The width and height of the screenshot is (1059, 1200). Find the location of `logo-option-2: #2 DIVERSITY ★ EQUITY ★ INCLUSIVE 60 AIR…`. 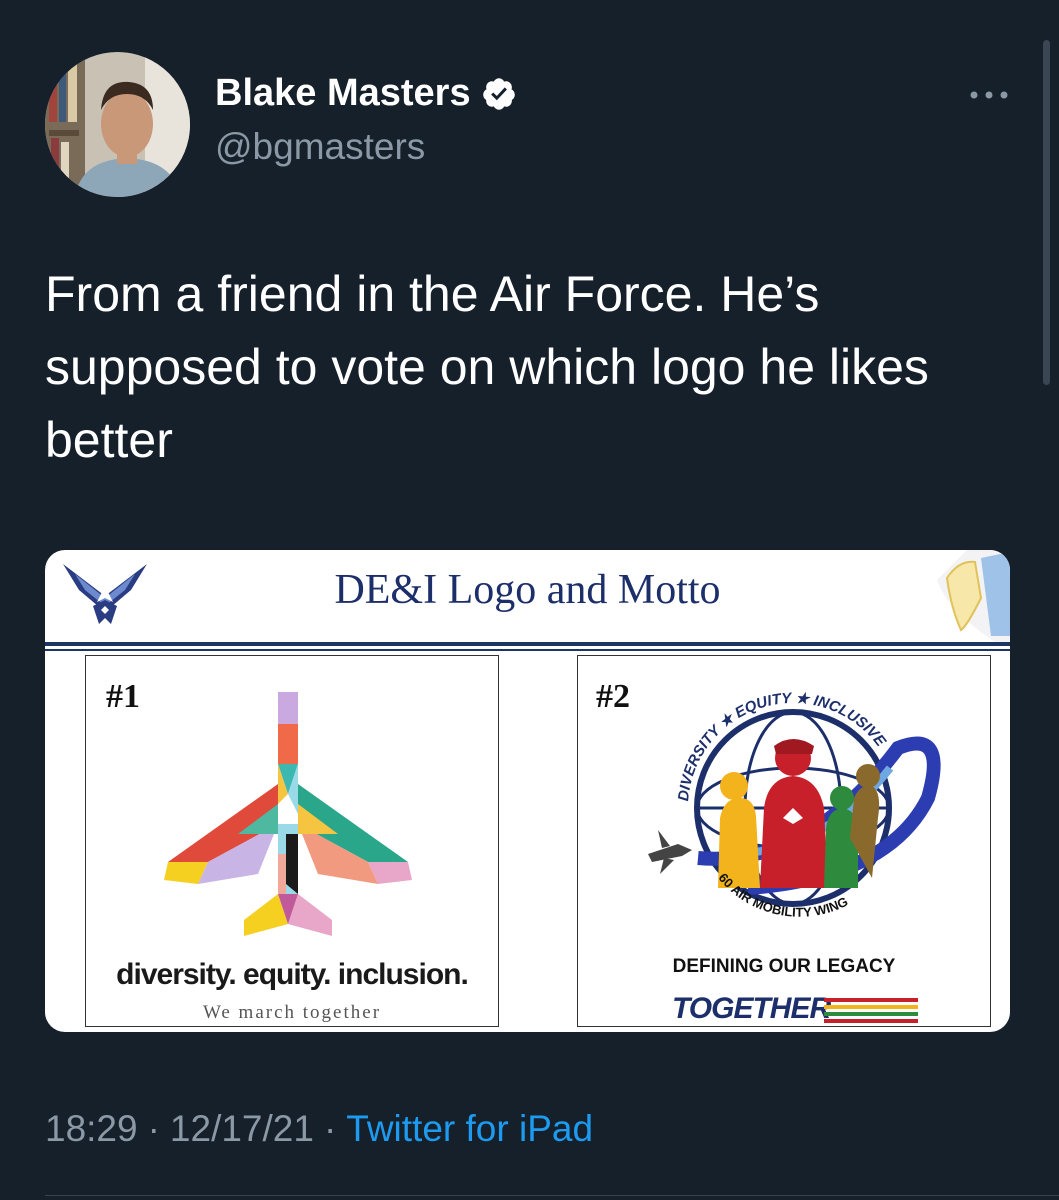

logo-option-2: #2 DIVERSITY ★ EQUITY ★ INCLUSIVE 60 AIR… is located at coordinates (784, 841).